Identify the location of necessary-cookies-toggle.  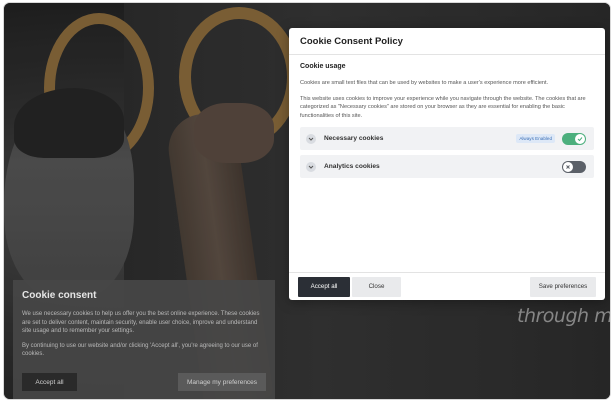
(574, 138).